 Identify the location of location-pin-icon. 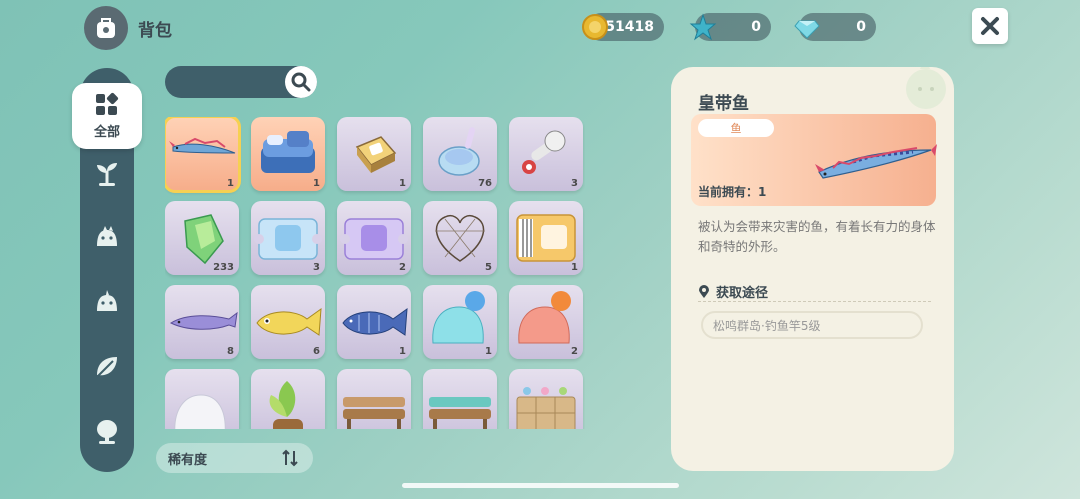
(704, 291).